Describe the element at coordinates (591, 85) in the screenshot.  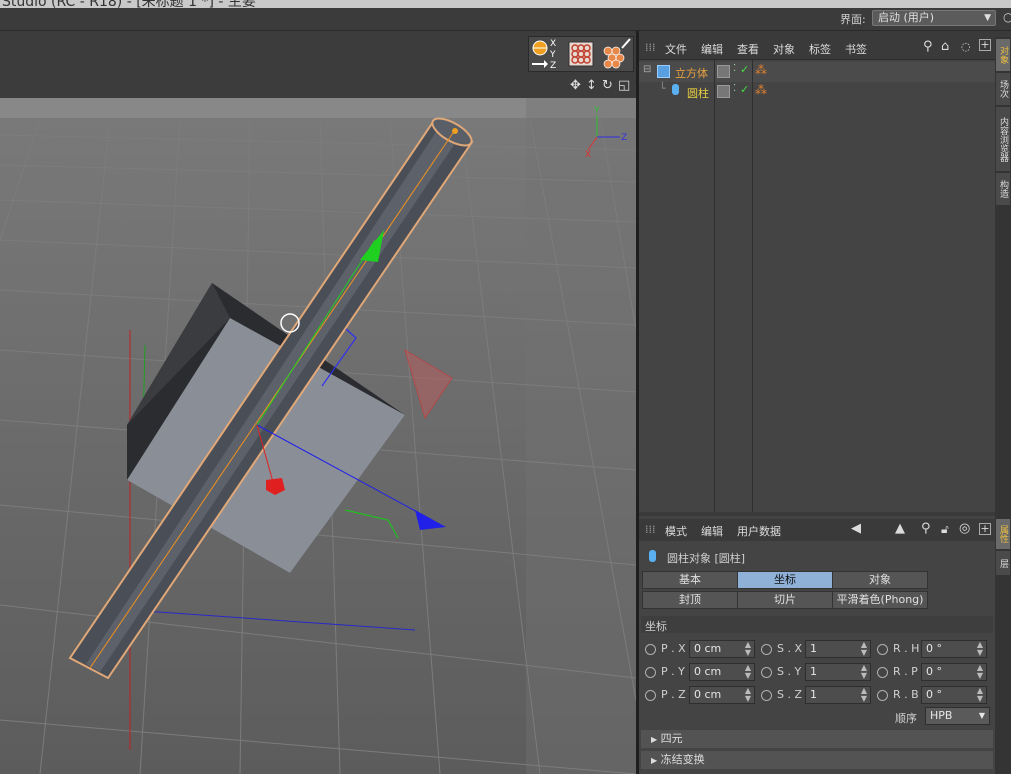
I see `zoom-view-icon: ↕` at that location.